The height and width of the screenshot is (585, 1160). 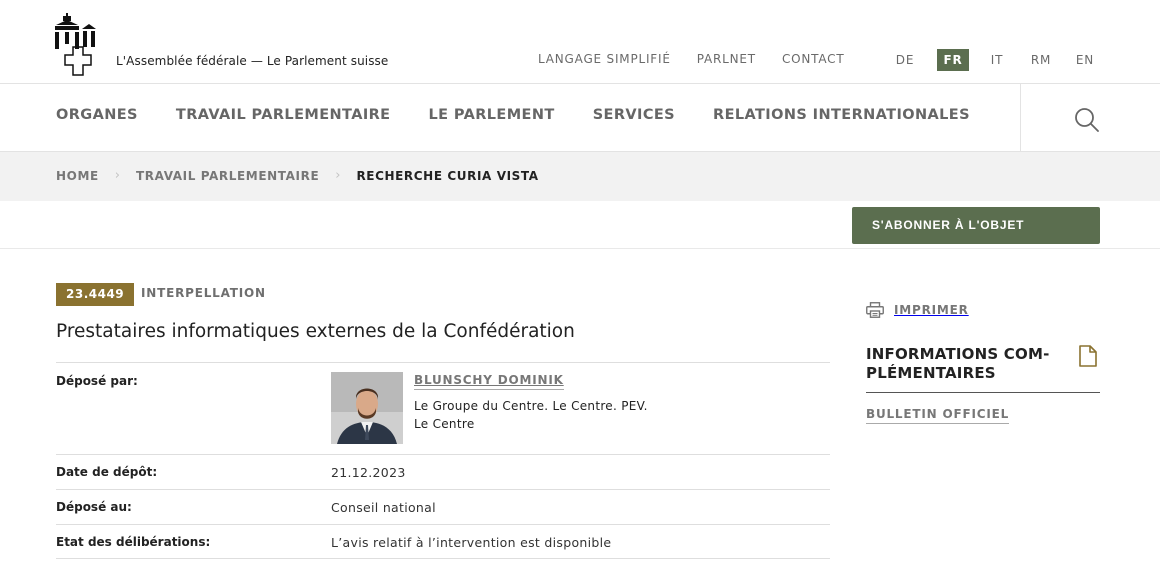 What do you see at coordinates (97, 115) in the screenshot?
I see `nav-item-organes: ORGANES` at bounding box center [97, 115].